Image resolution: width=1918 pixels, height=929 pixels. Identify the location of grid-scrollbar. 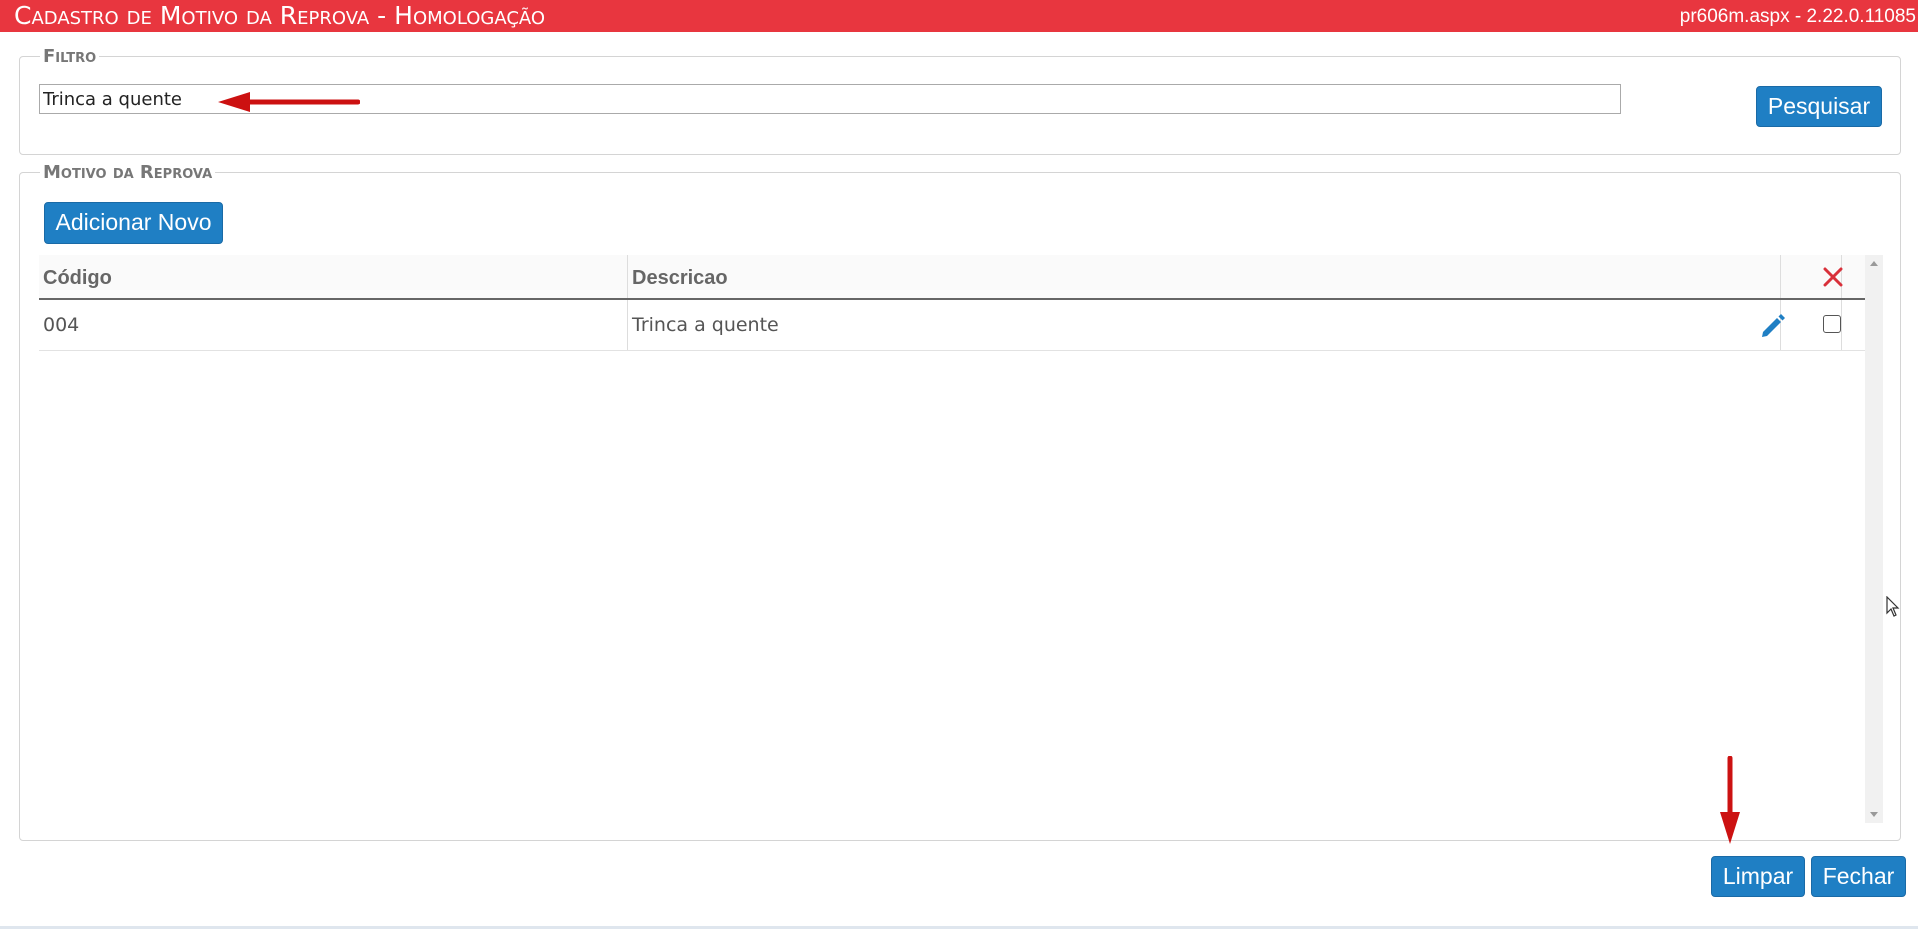
(1874, 539).